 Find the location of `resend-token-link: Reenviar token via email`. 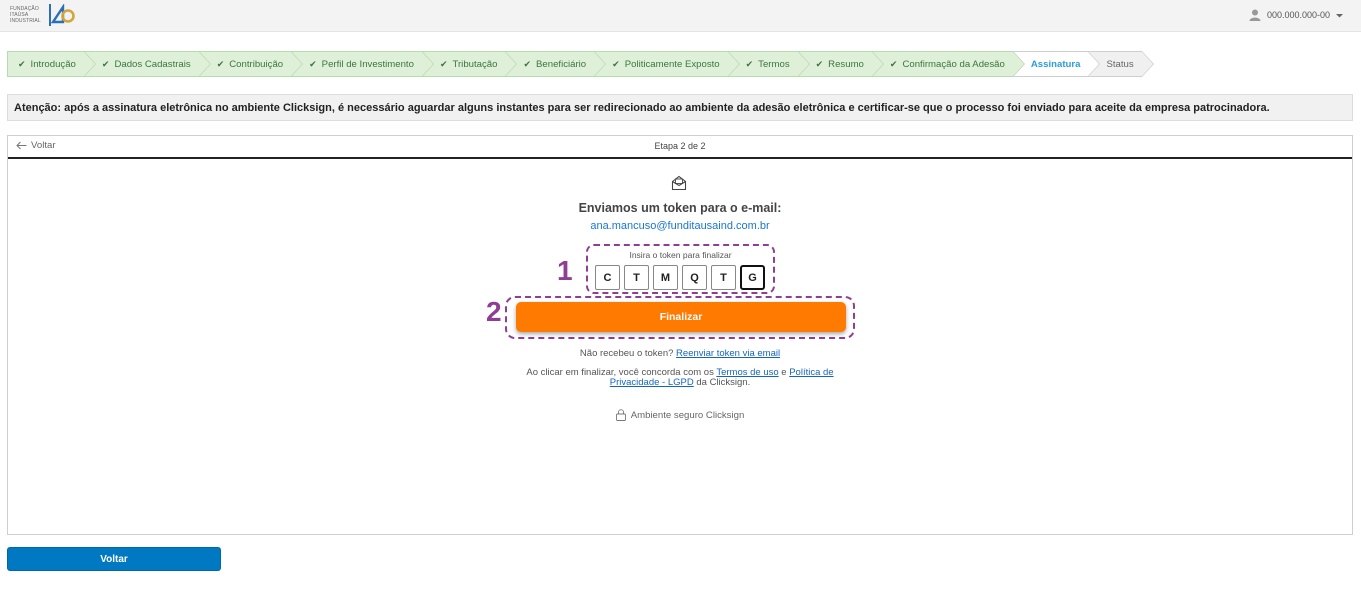

resend-token-link: Reenviar token via email is located at coordinates (728, 353).